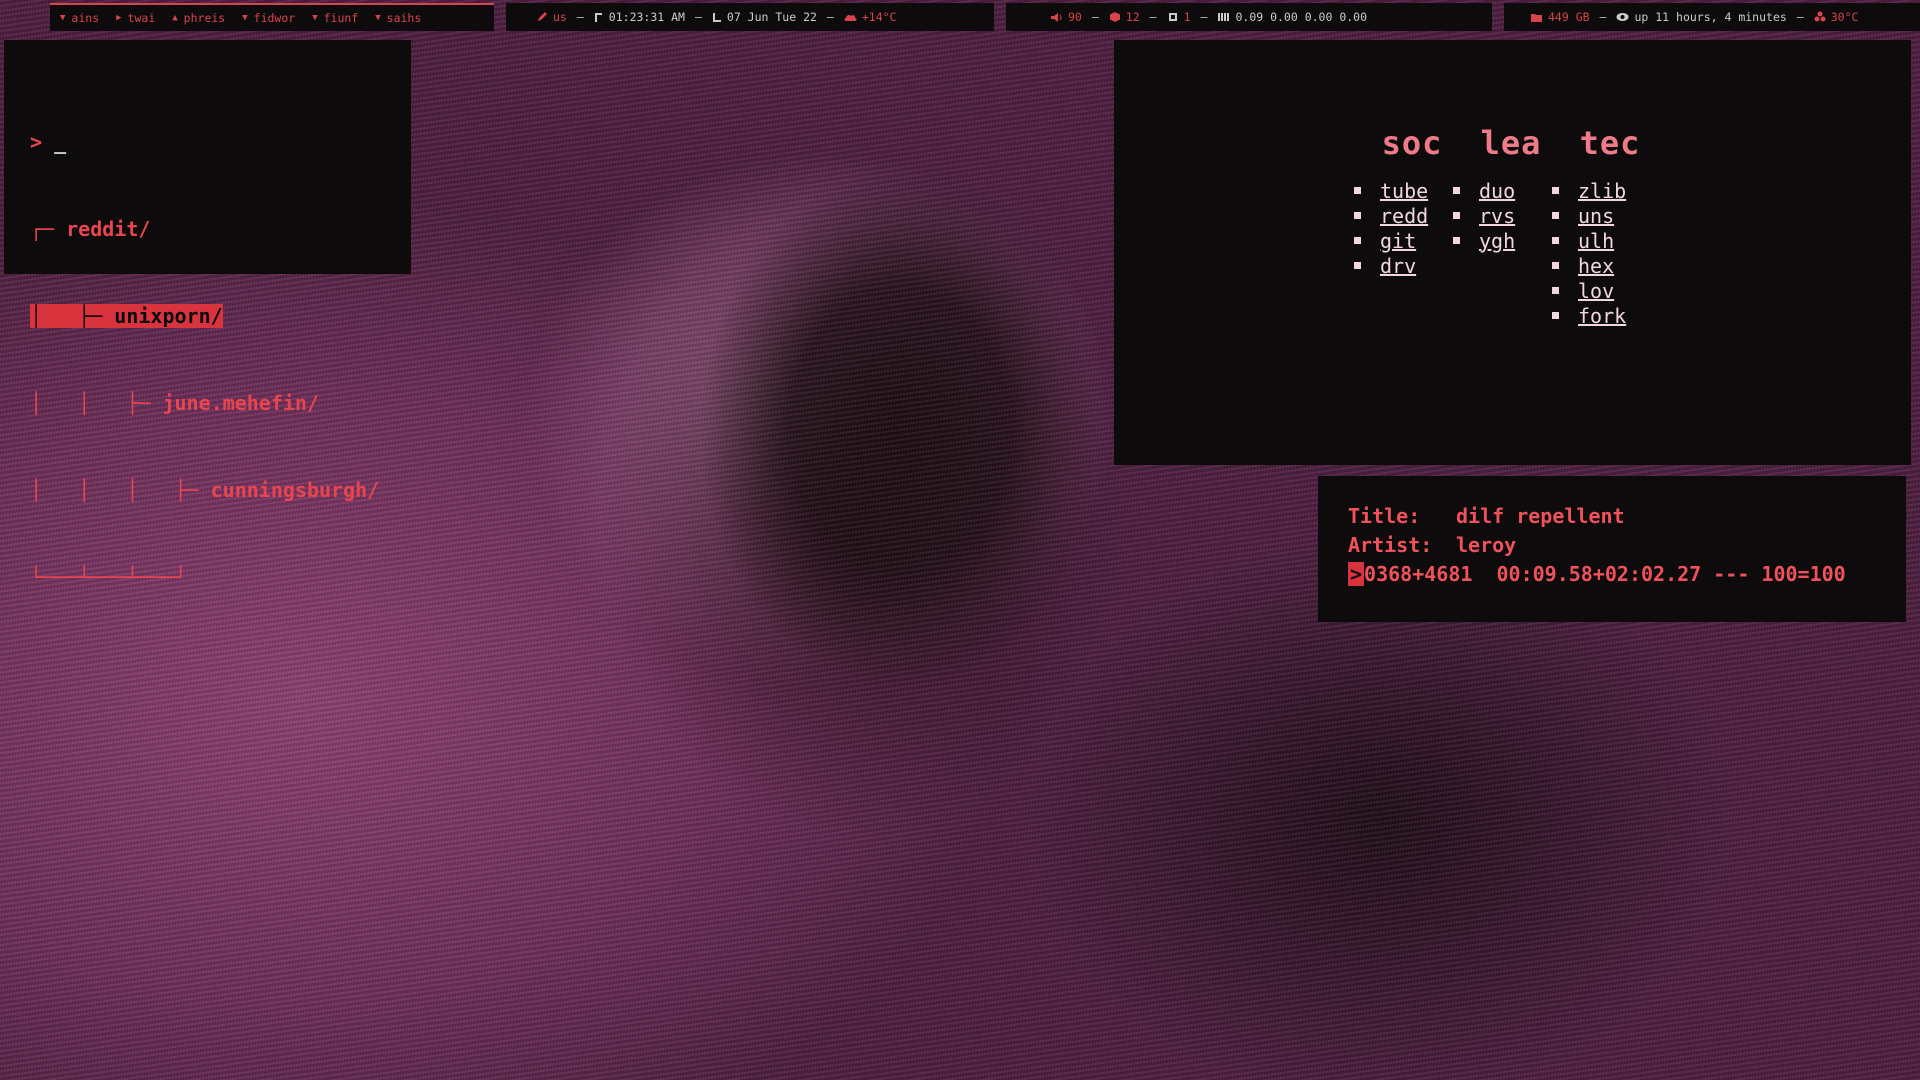 The height and width of the screenshot is (1080, 1920). Describe the element at coordinates (1497, 241) in the screenshot. I see `link-ygh: ygh` at that location.